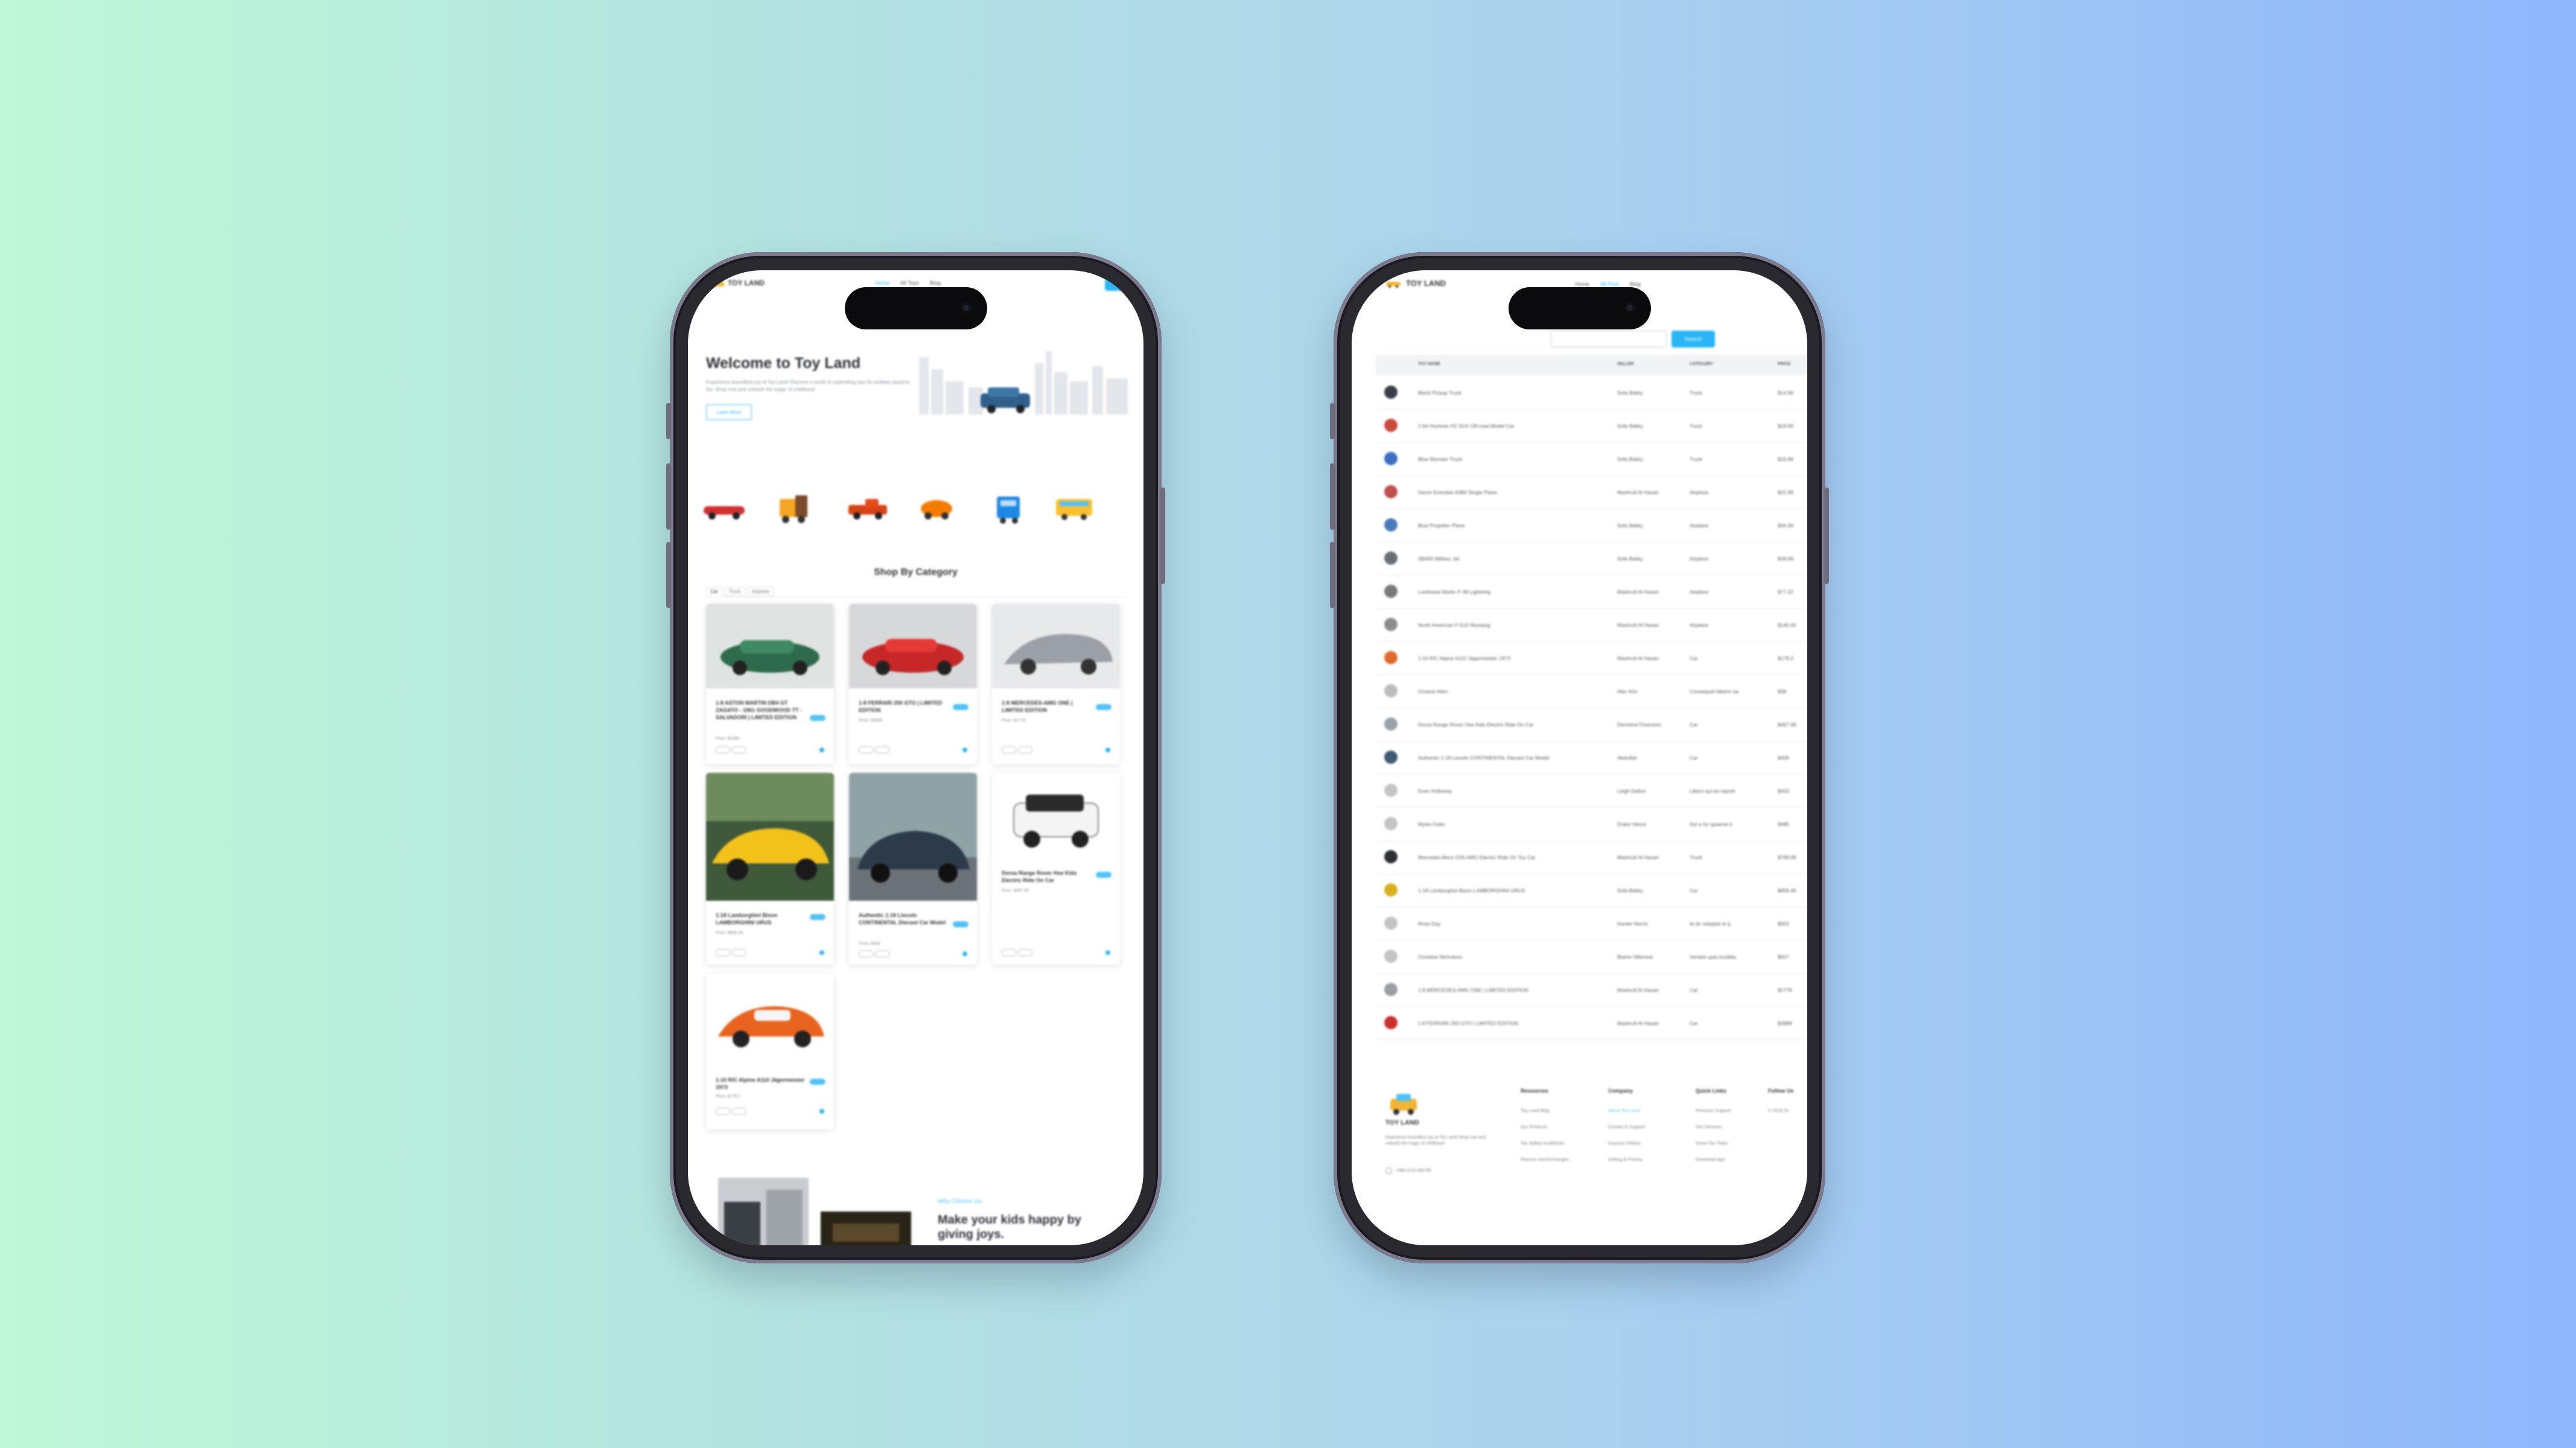 This screenshot has height=1448, width=2576. Describe the element at coordinates (1626, 1143) in the screenshot. I see `footer-link: Success History` at that location.